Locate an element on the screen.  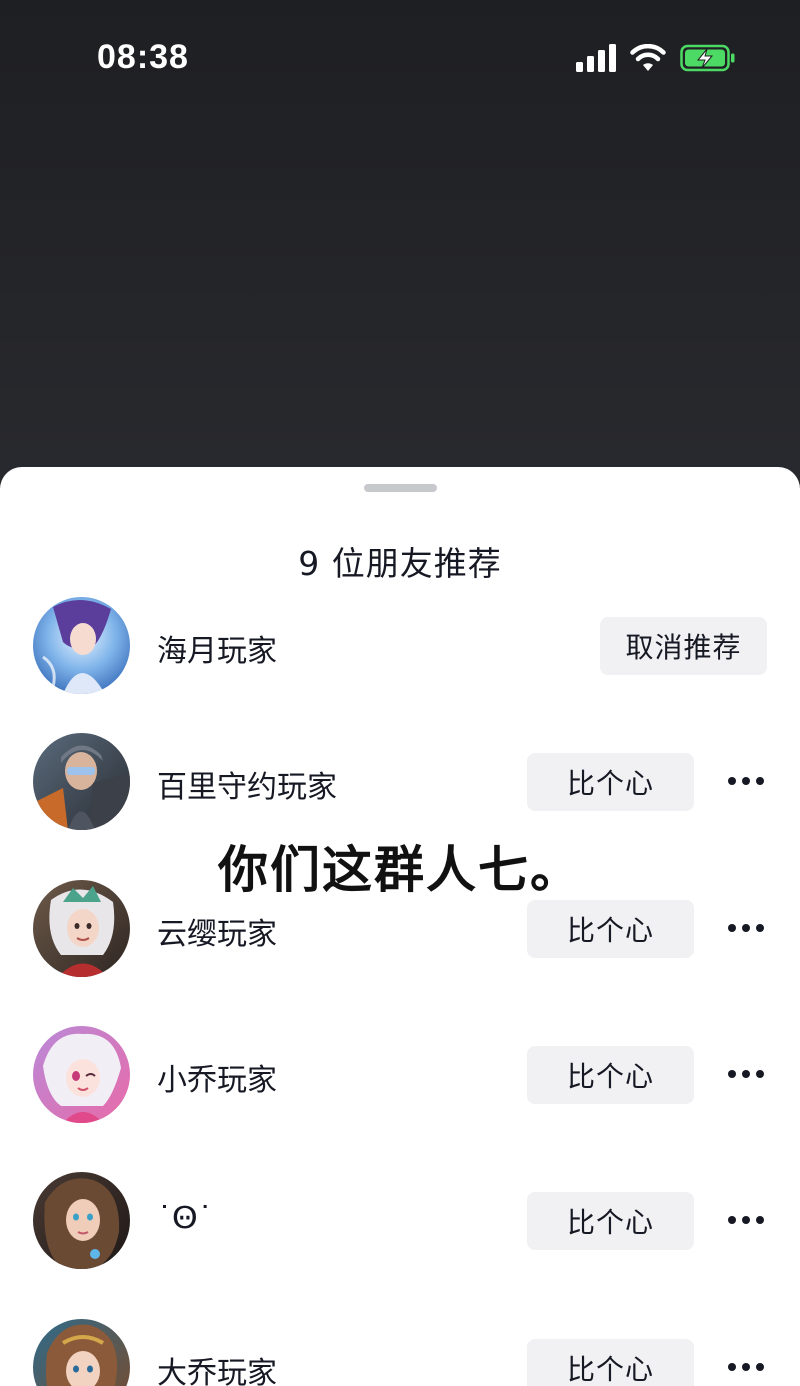
status-icons is located at coordinates (656, 59).